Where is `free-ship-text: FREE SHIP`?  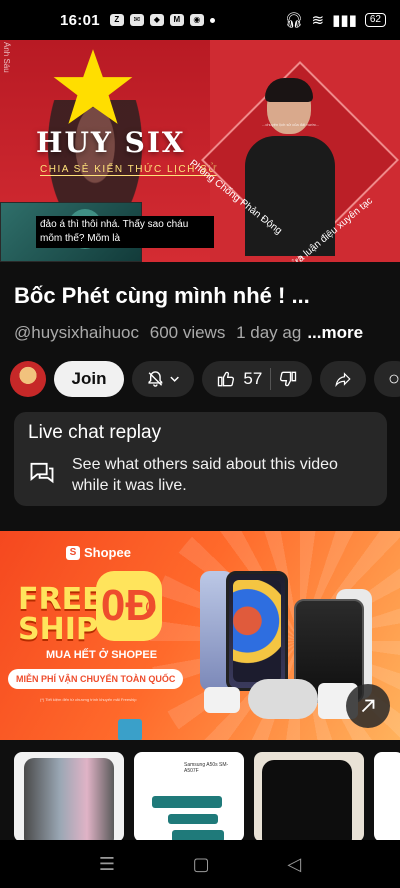 free-ship-text: FREE SHIP is located at coordinates (60, 615).